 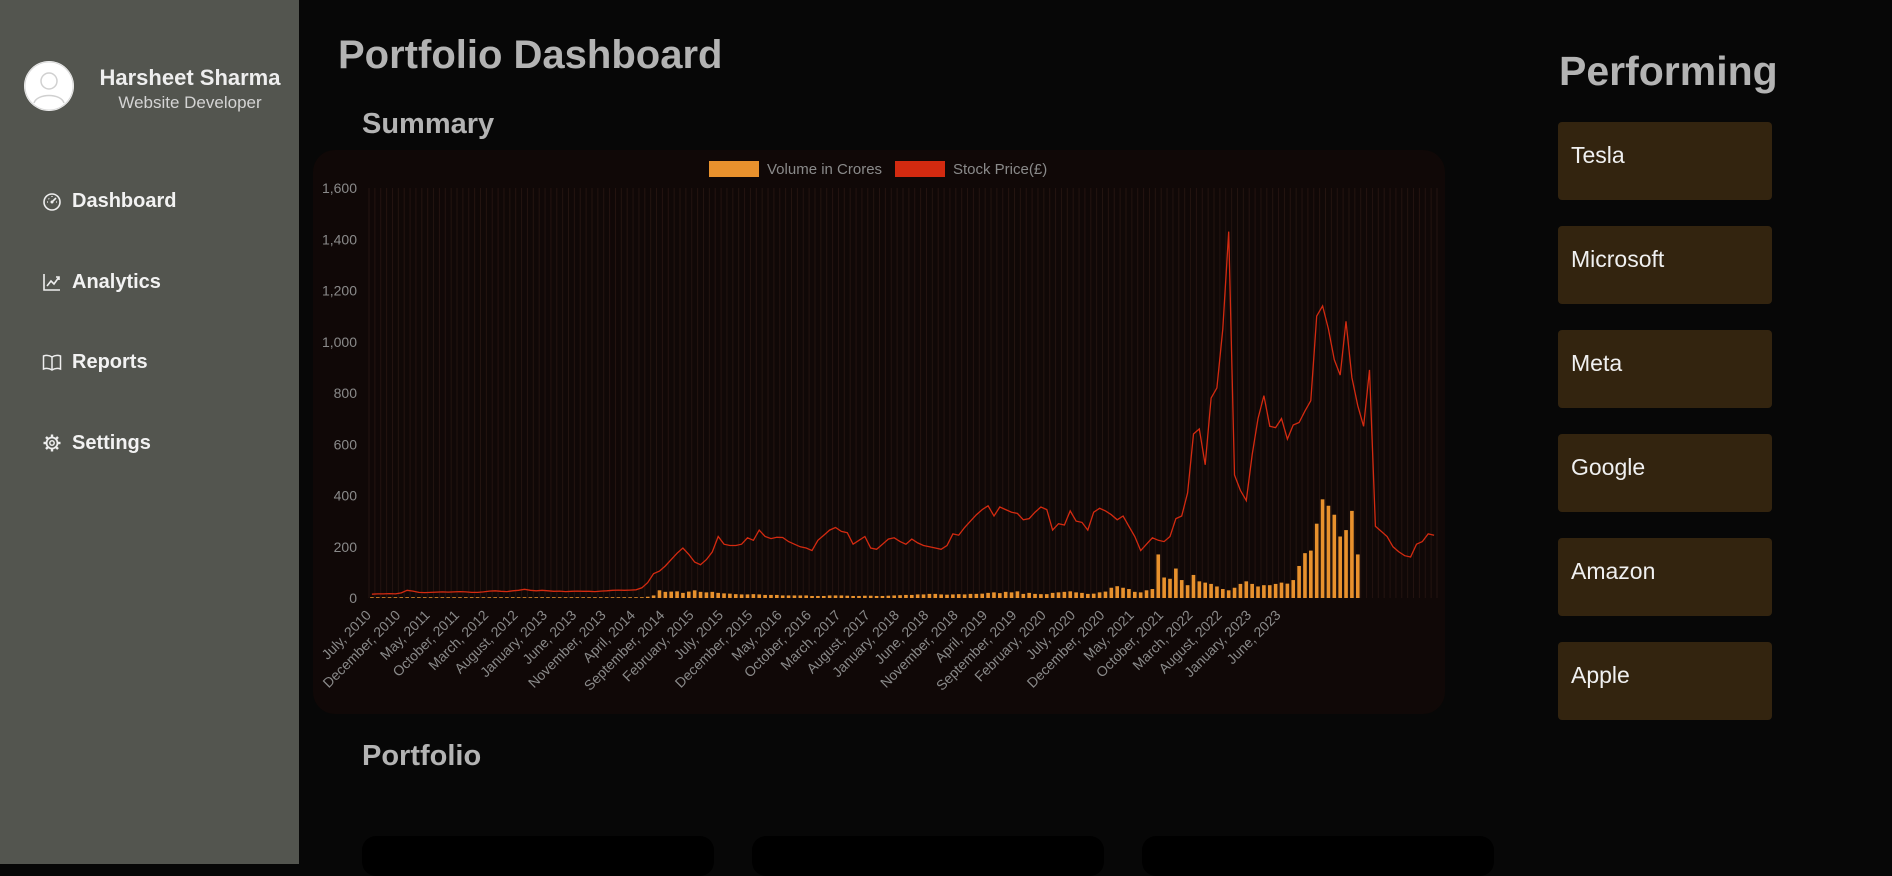 I want to click on performing-item-label: Tesla, so click(x=1598, y=155).